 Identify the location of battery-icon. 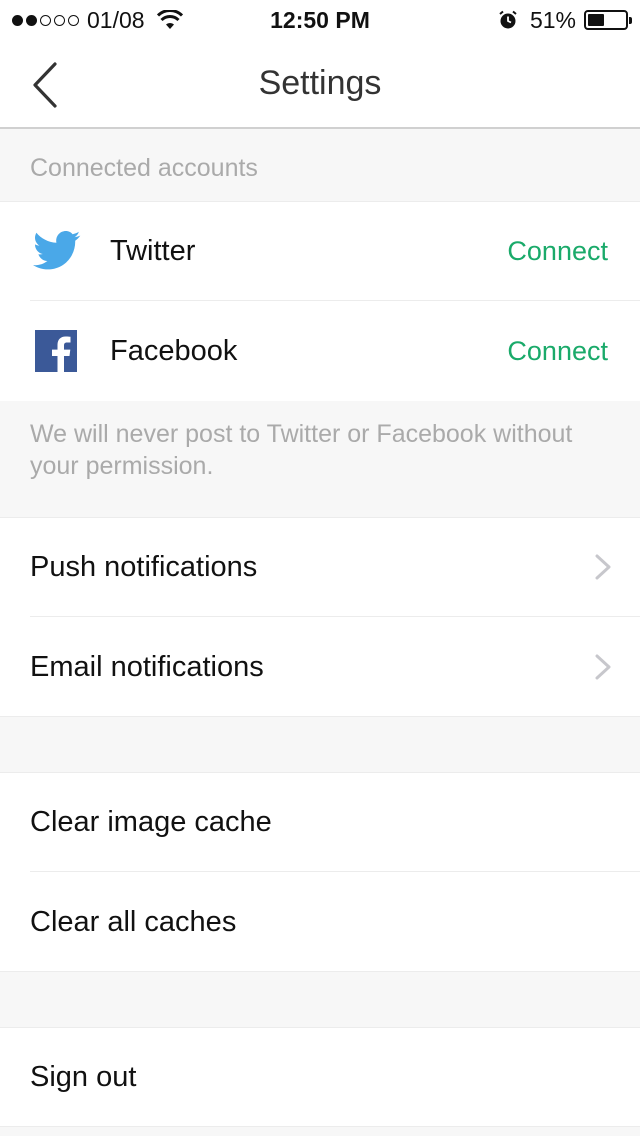
(608, 20).